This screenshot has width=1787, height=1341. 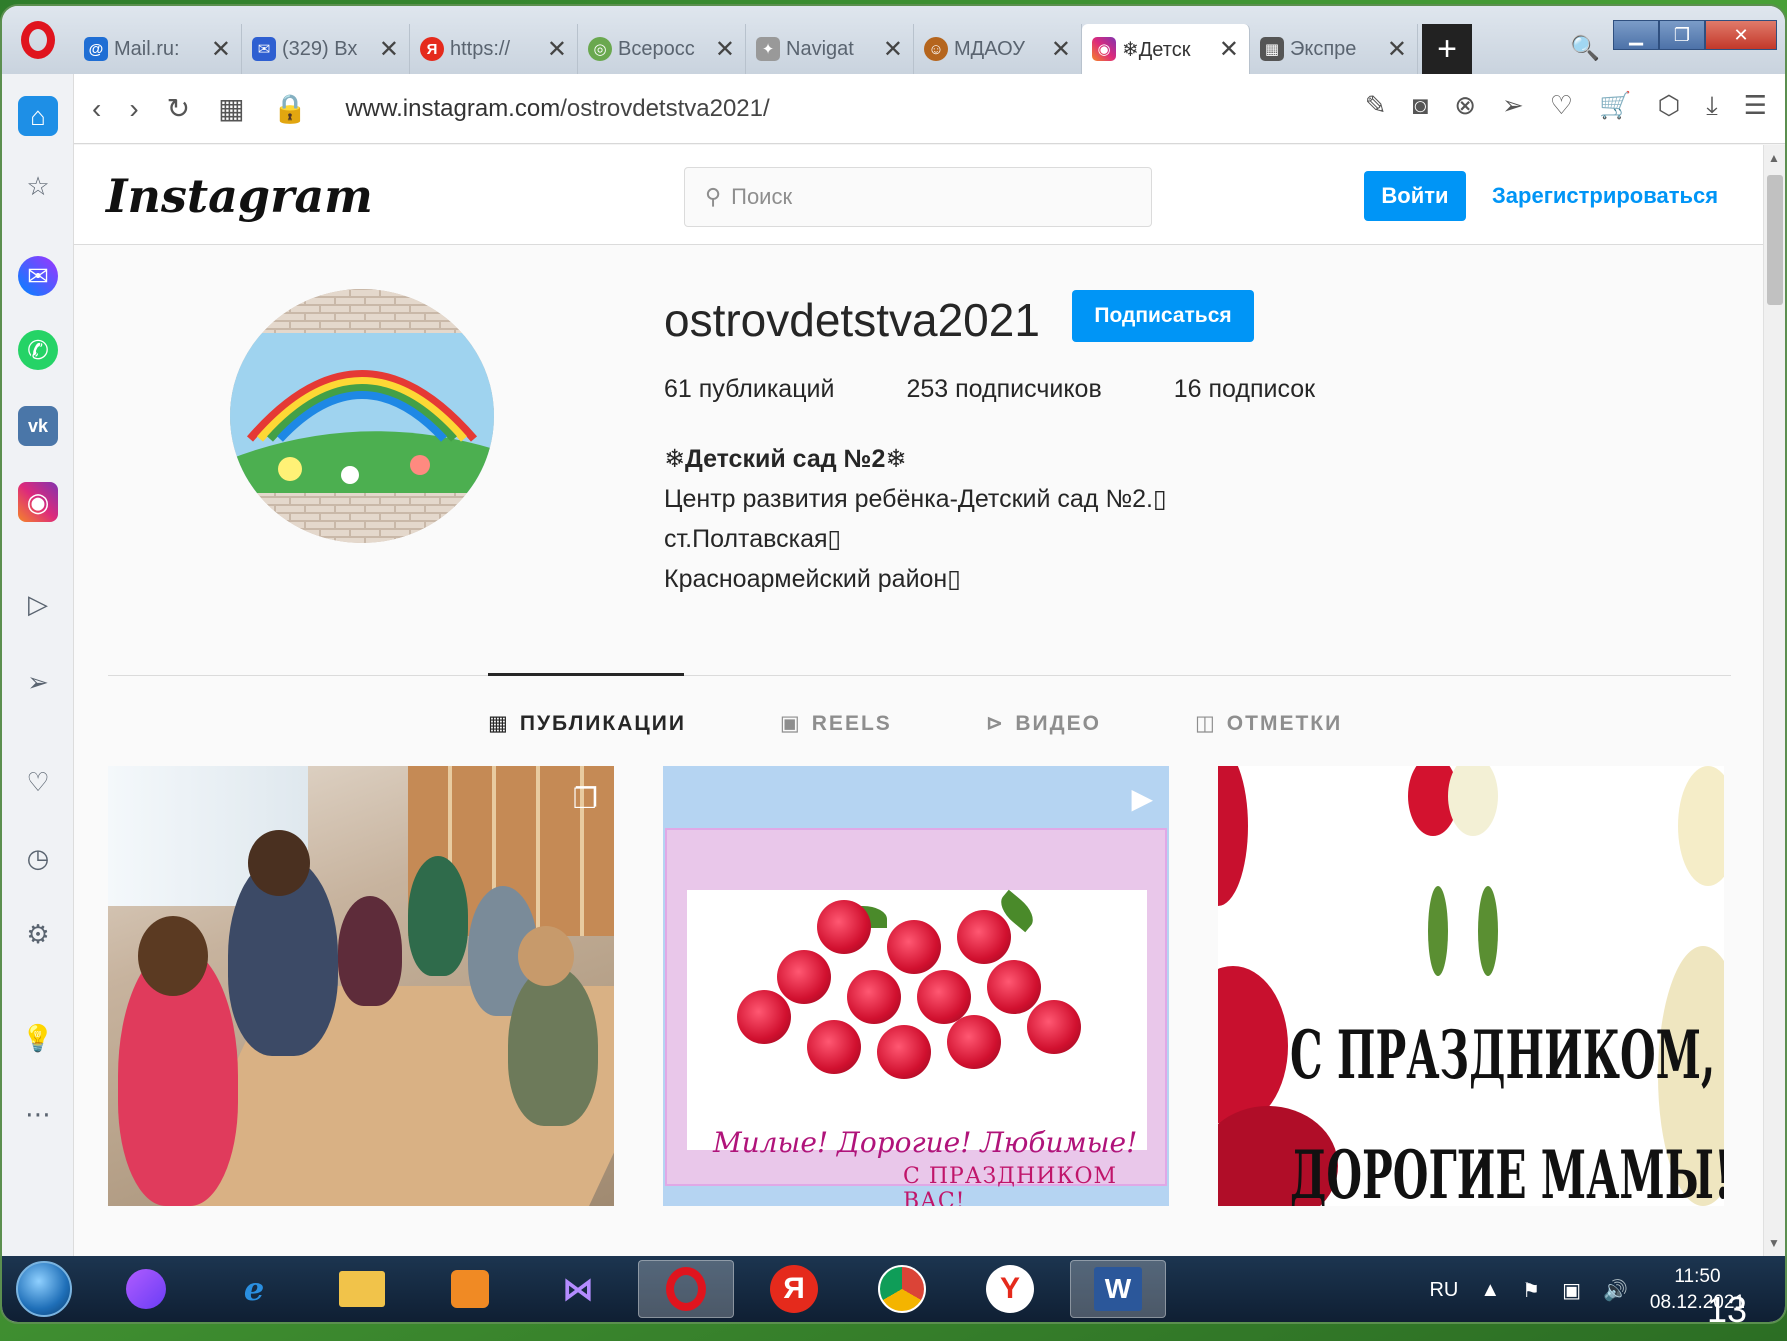 I want to click on window-close-button: ✕, so click(x=1741, y=35).